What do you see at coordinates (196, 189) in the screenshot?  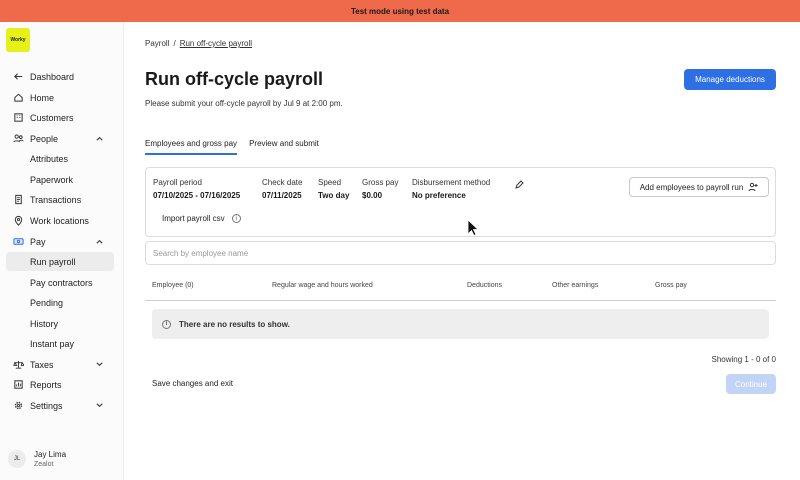 I see `payroll-period-field: Payroll period 07/10/2025 - 07/16/2025` at bounding box center [196, 189].